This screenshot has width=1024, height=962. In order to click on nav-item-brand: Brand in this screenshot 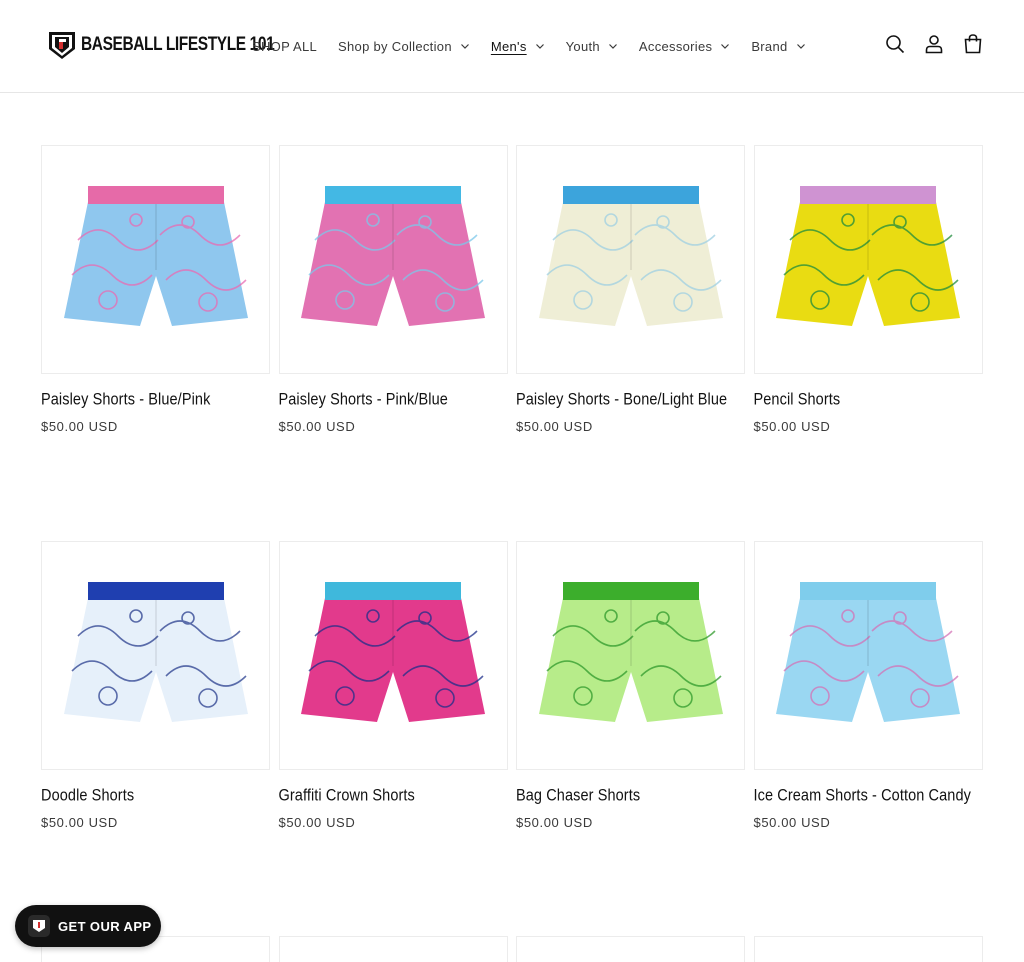, I will do `click(778, 46)`.